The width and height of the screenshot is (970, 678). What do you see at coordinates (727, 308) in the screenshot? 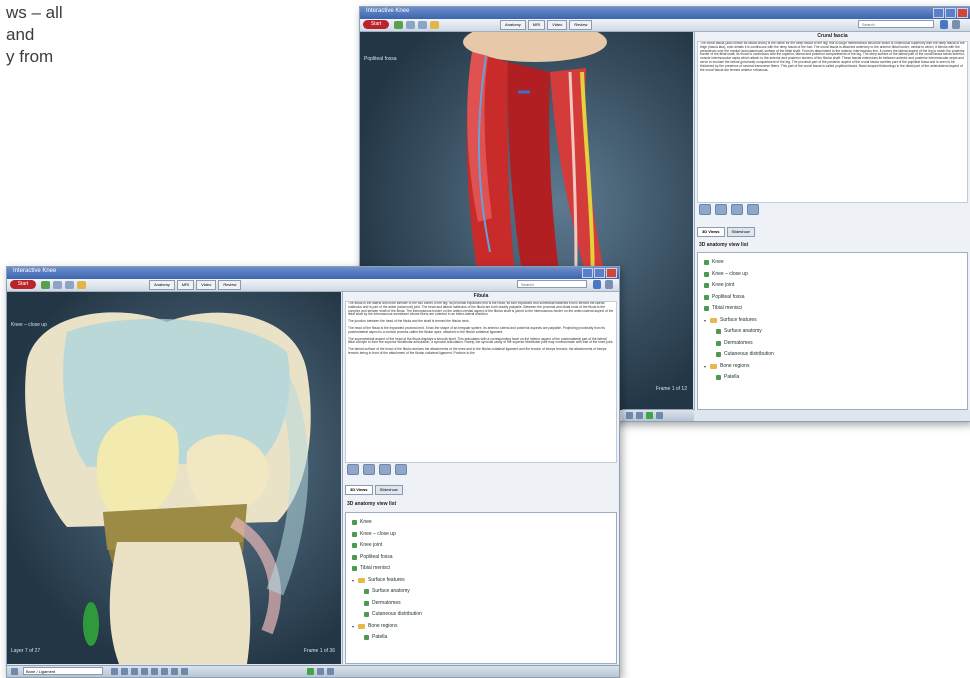
I see `tree-item-label: Tibial menisci` at bounding box center [727, 308].